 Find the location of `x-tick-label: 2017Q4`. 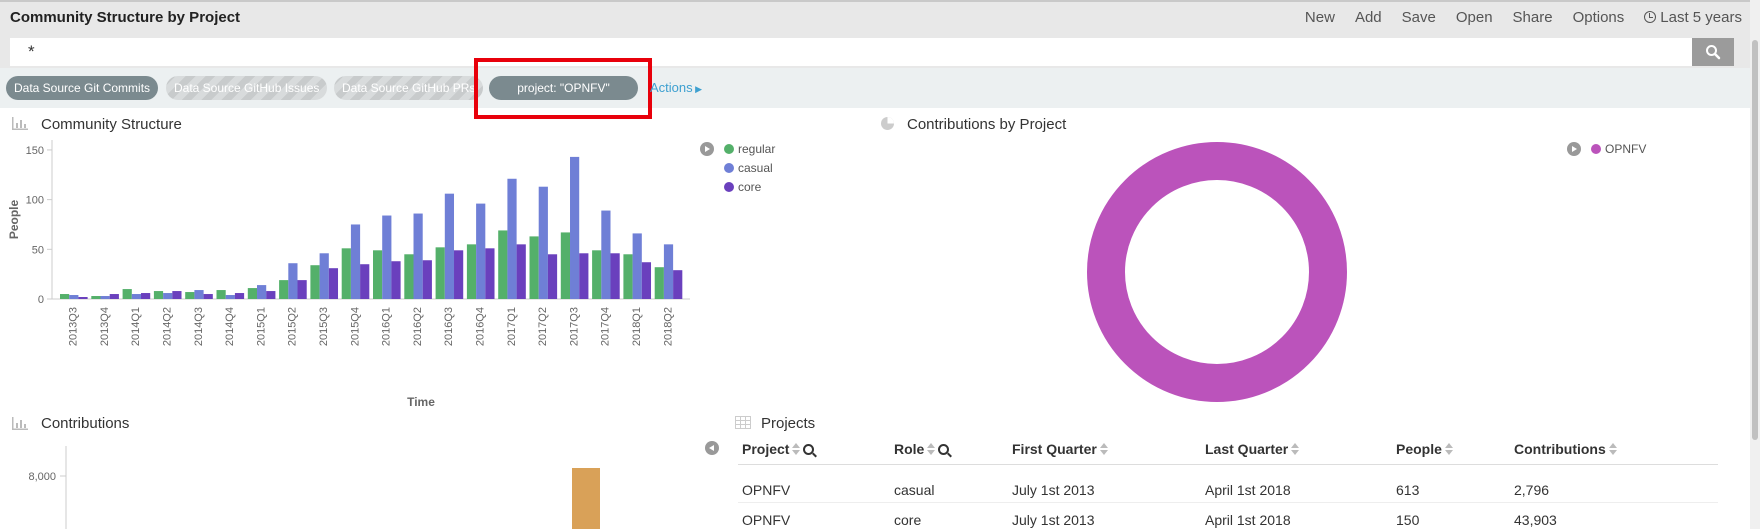

x-tick-label: 2017Q4 is located at coordinates (606, 326).